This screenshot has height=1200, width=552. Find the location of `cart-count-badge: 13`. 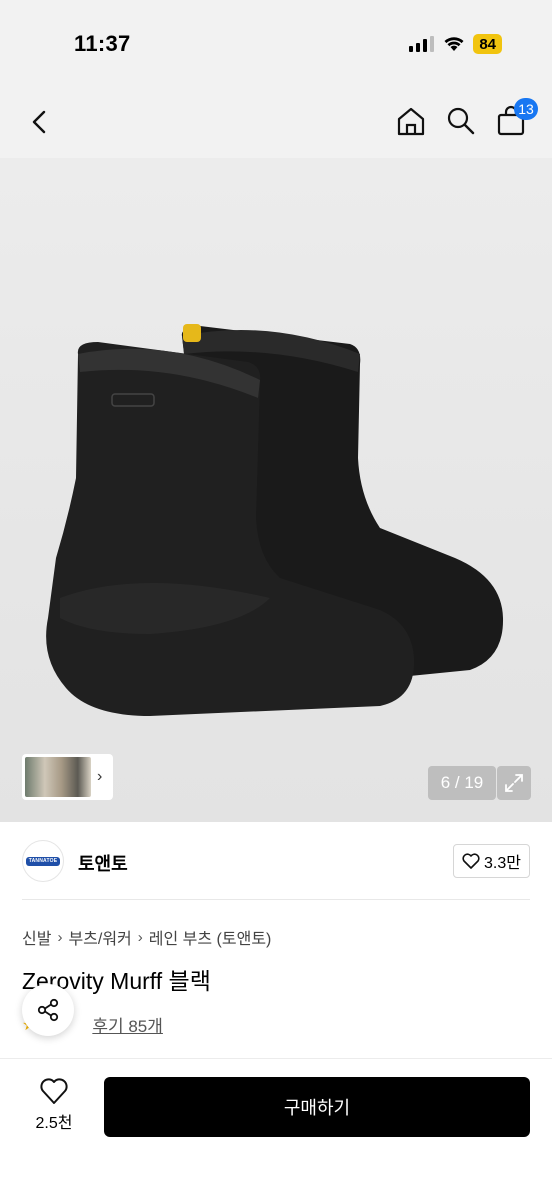

cart-count-badge: 13 is located at coordinates (526, 109).